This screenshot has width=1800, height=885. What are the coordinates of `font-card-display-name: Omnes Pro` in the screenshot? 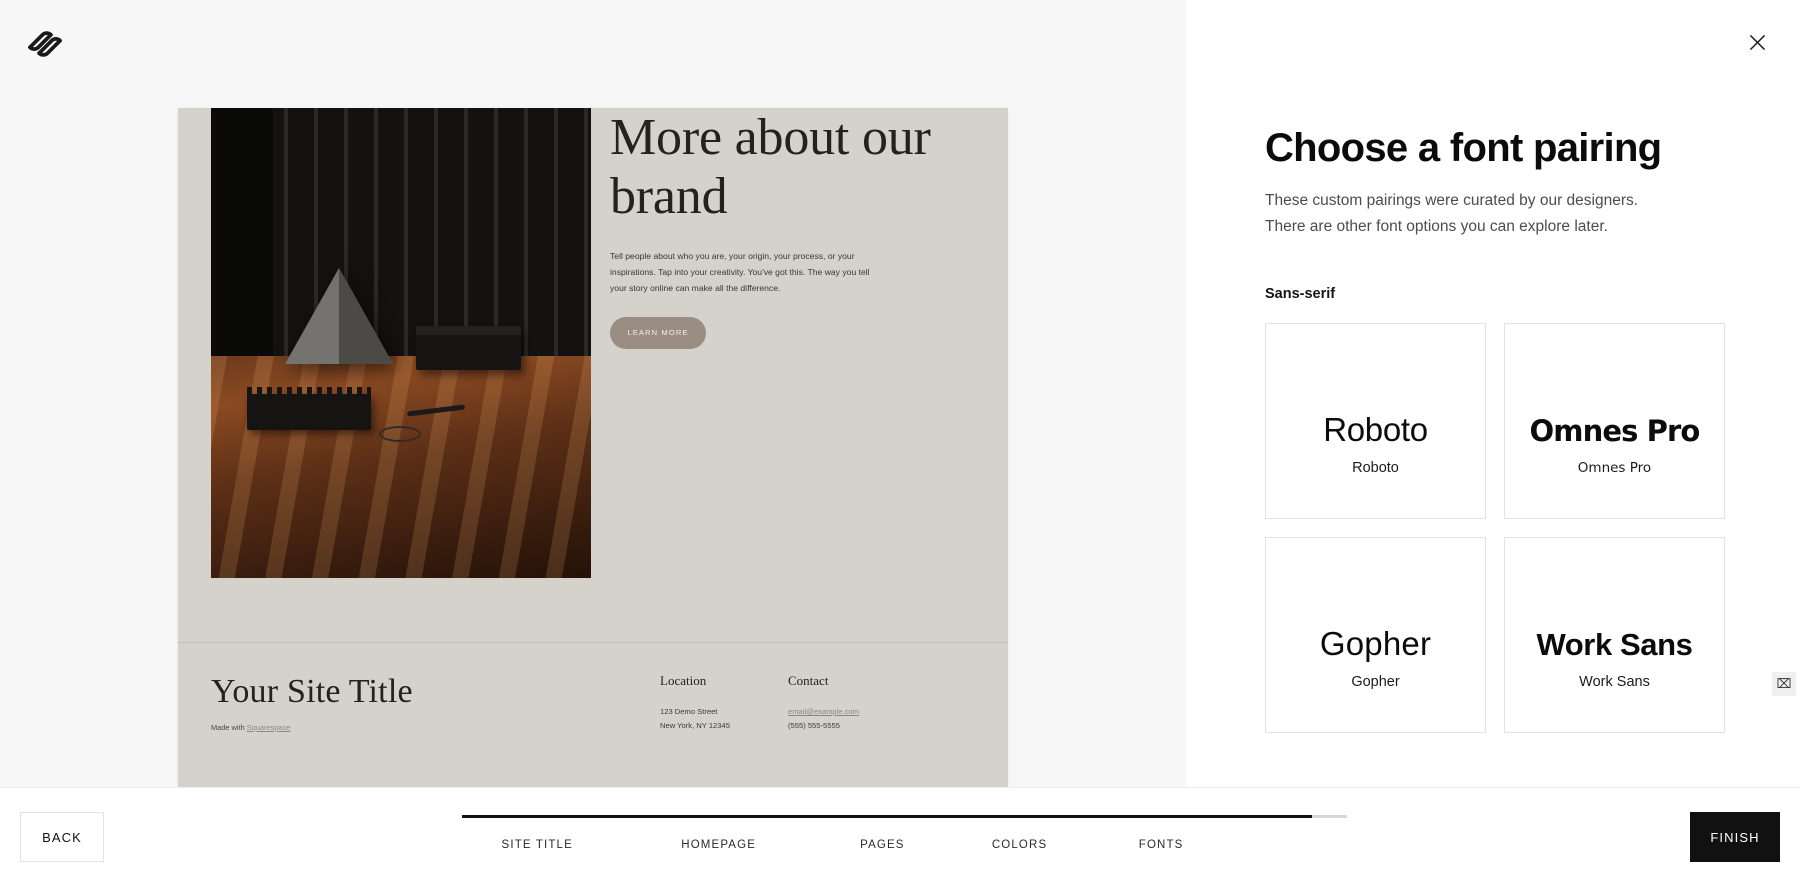 It's located at (1615, 431).